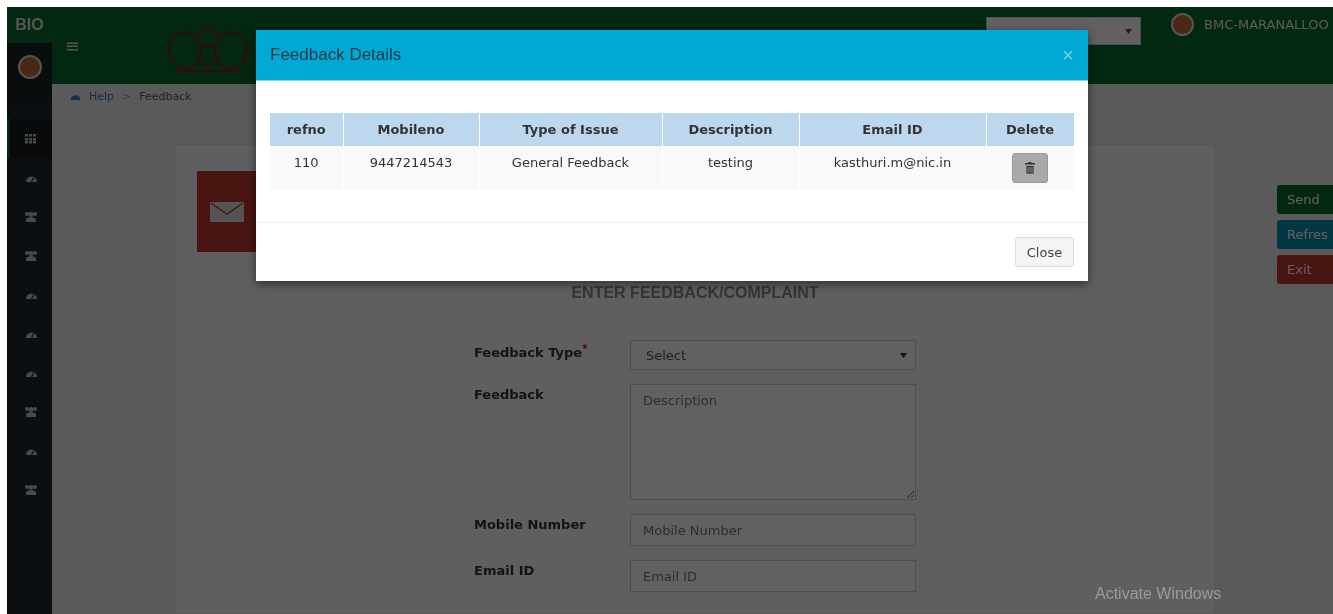 The width and height of the screenshot is (1333, 614). I want to click on action-button: Refres, so click(1305, 234).